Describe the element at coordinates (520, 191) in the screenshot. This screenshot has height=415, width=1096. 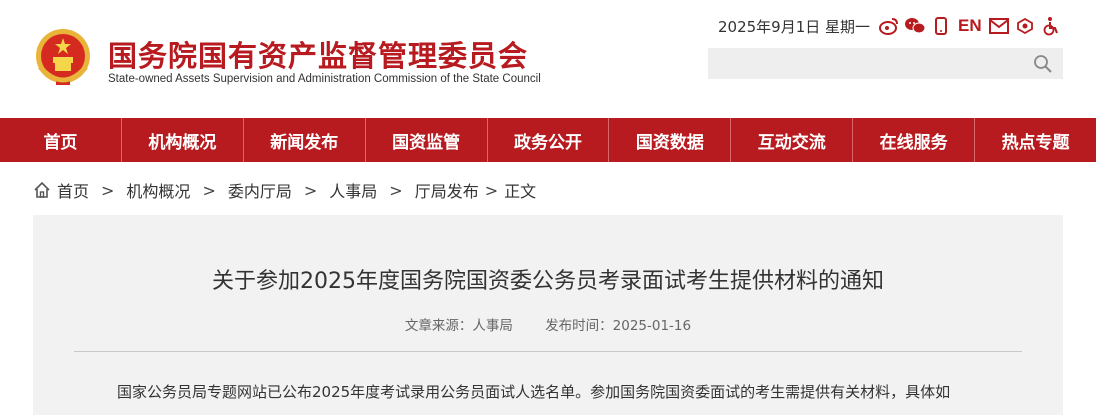
I see `breadcrumb-current: 正文` at that location.